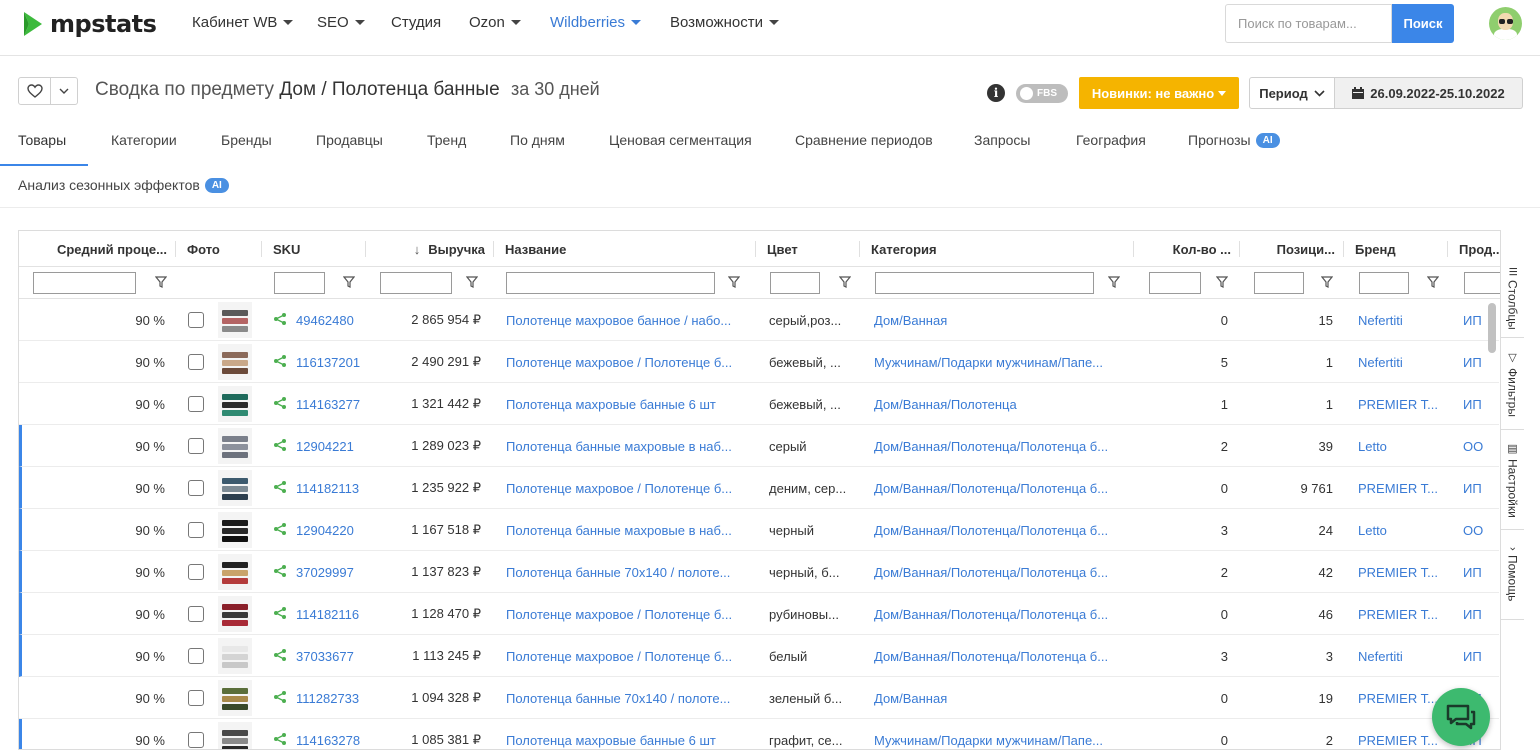  What do you see at coordinates (1492, 328) in the screenshot?
I see `scrollbar-thumb` at bounding box center [1492, 328].